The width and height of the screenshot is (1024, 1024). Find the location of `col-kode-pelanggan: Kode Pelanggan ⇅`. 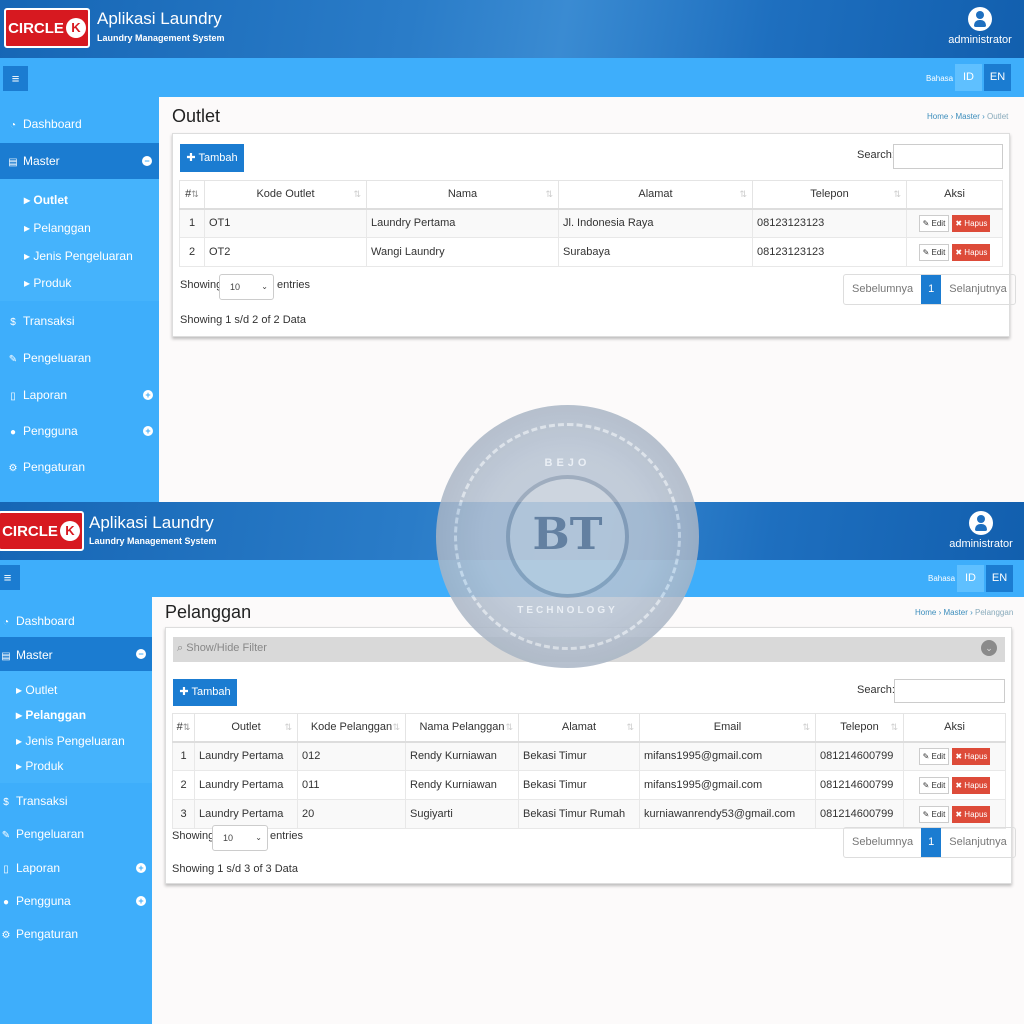

col-kode-pelanggan: Kode Pelanggan ⇅ is located at coordinates (351, 728).